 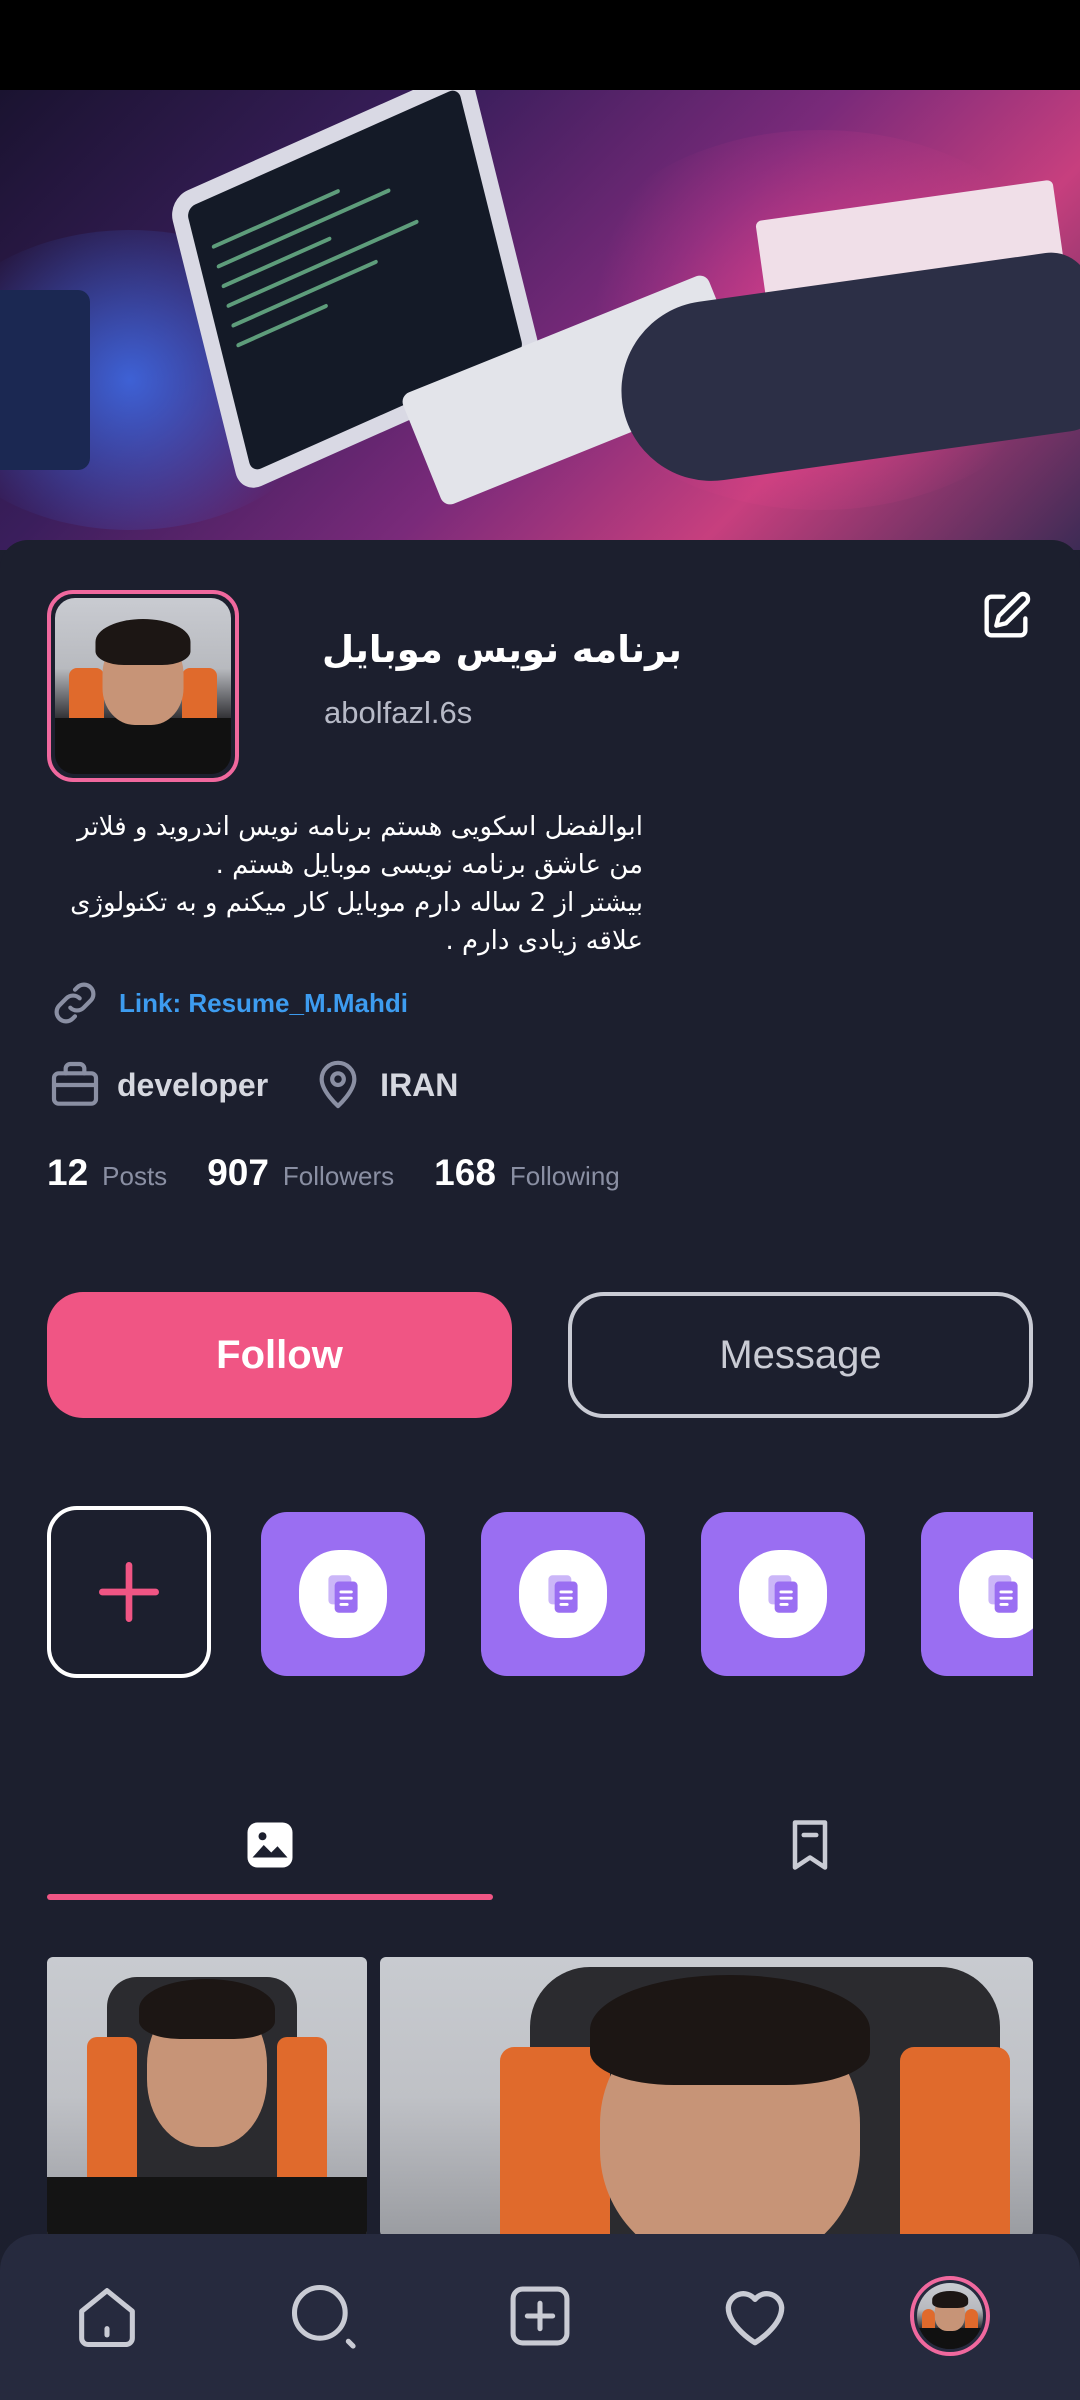 I want to click on nav-likes, so click(x=755, y=2316).